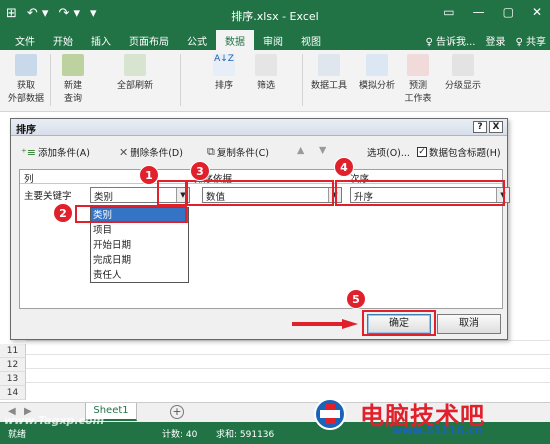 The height and width of the screenshot is (444, 550). Describe the element at coordinates (275, 15) in the screenshot. I see `title-bar: ⊞ ↶ ▾ ↷ ▾ ▾ 排序.xlsx - Excel ▭ — ▢ ✕` at that location.